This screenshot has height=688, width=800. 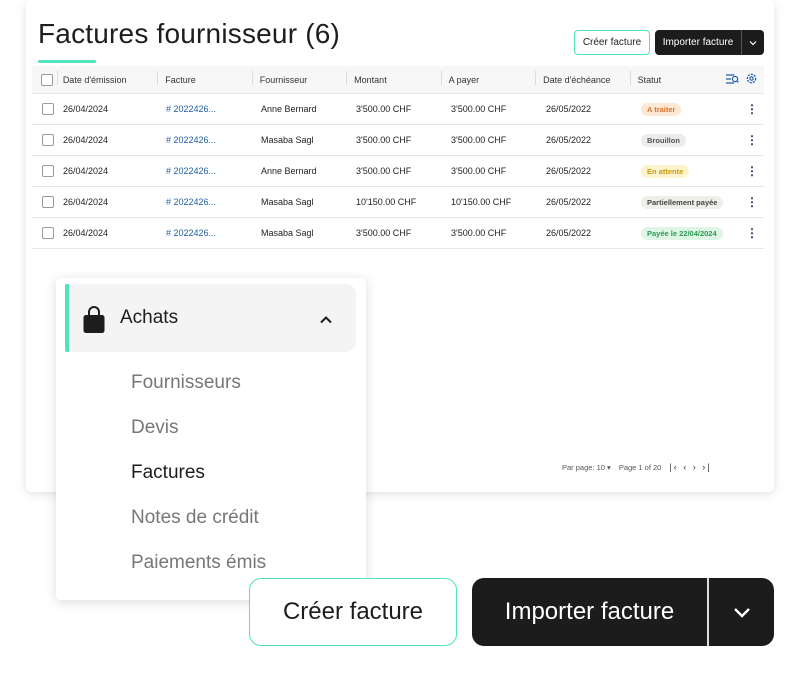 I want to click on header-echeance: Date d'échéance, so click(x=582, y=77).